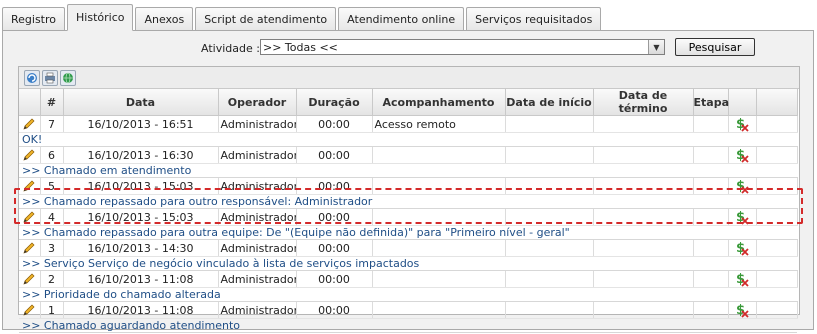  I want to click on table-row: 5 16/10/2013 - 15:03 Administrador 00:00 $, so click(408, 186).